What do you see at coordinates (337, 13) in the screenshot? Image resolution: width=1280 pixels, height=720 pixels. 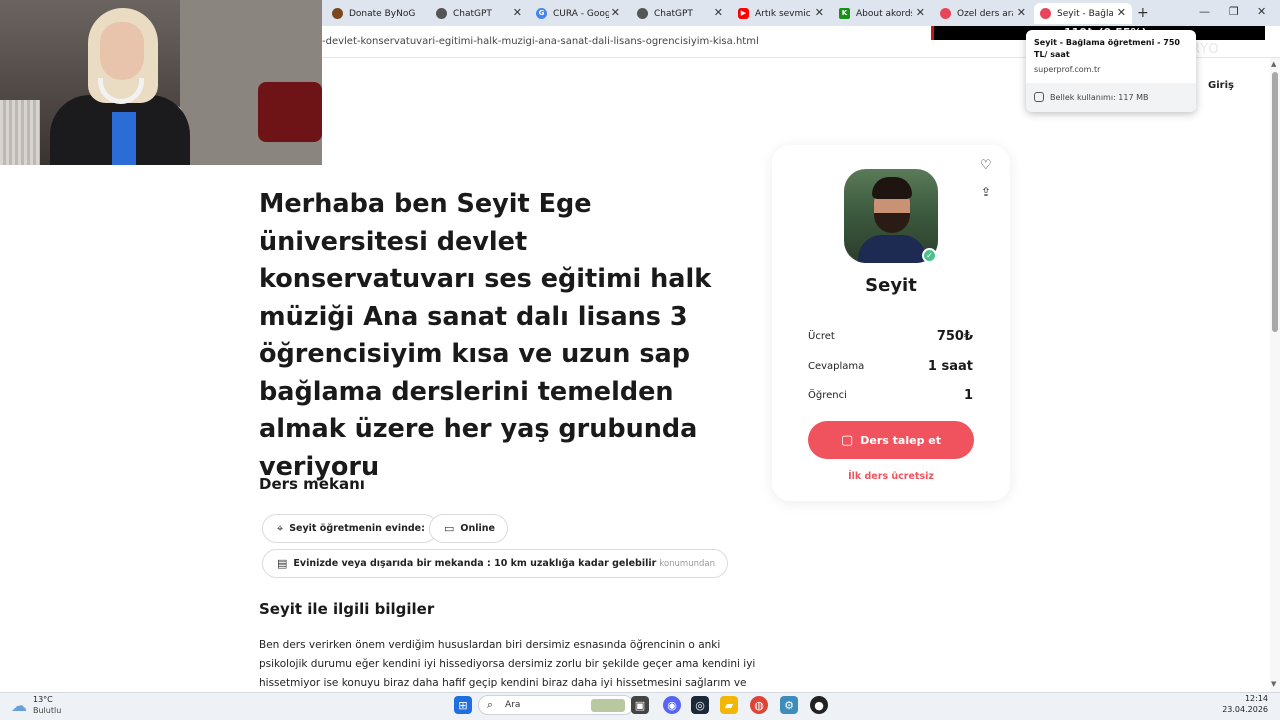 I see `donate-icon` at bounding box center [337, 13].